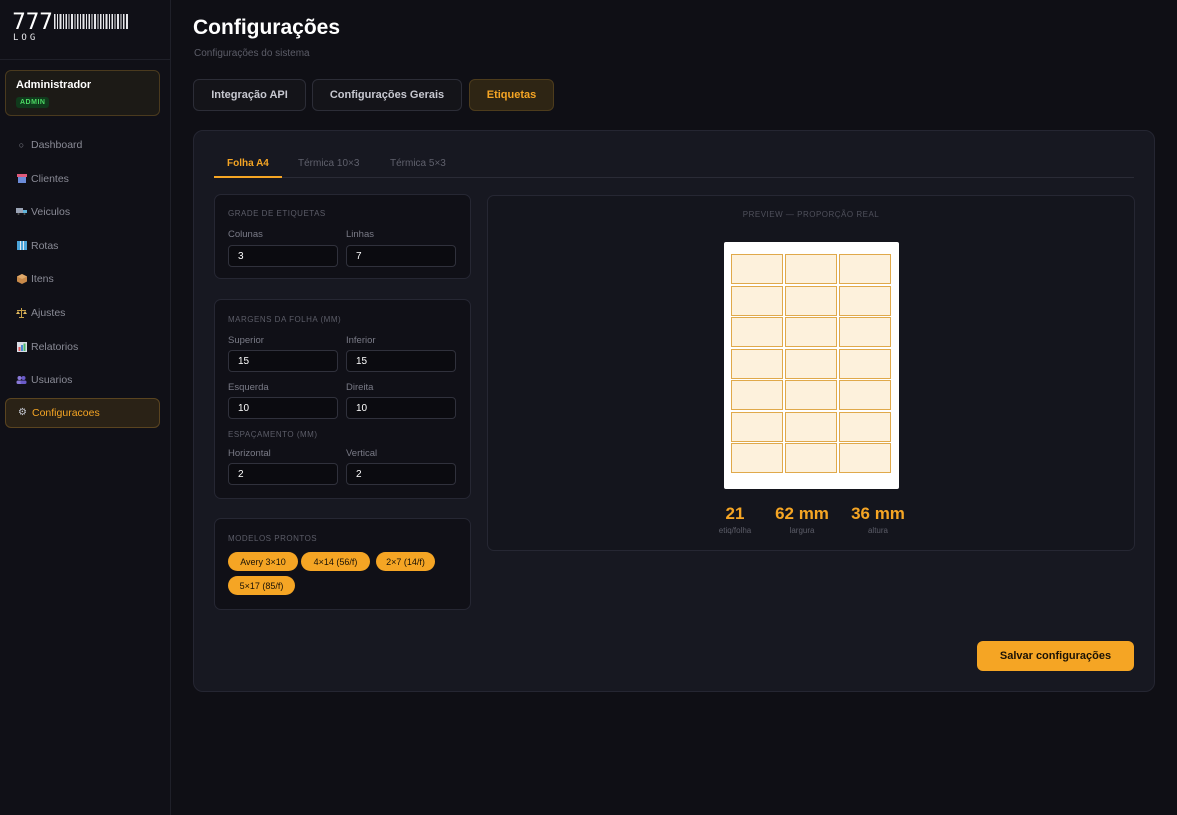  I want to click on map-icon, so click(21, 246).